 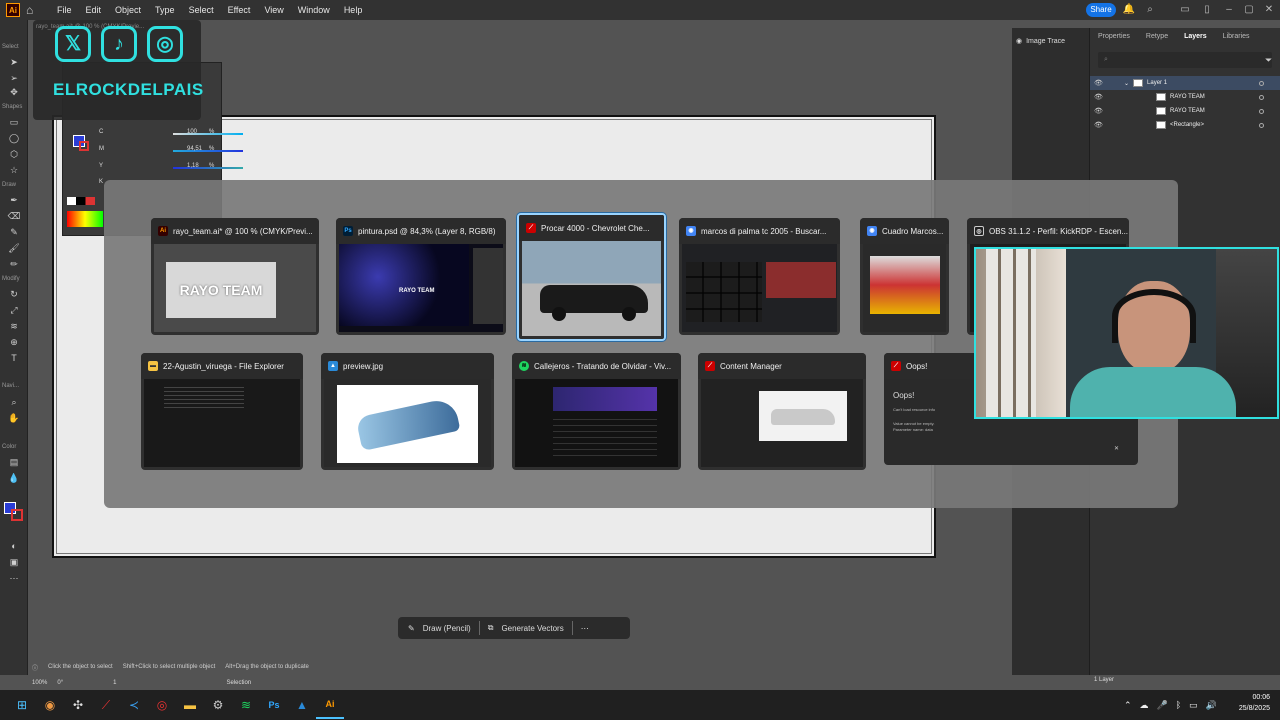 What do you see at coordinates (14, 562) in the screenshot?
I see `screen-mode-icon: ▣` at bounding box center [14, 562].